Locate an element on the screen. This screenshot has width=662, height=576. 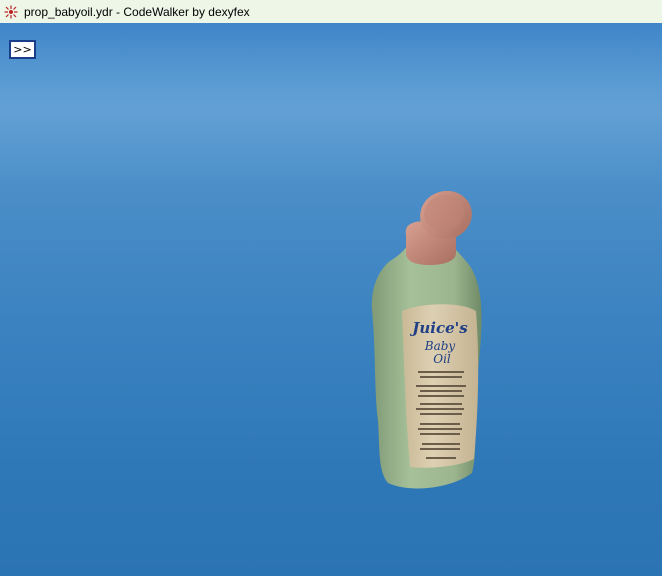
baby-oil-bottle-model: Juice's Baby Oil is located at coordinates (426, 339).